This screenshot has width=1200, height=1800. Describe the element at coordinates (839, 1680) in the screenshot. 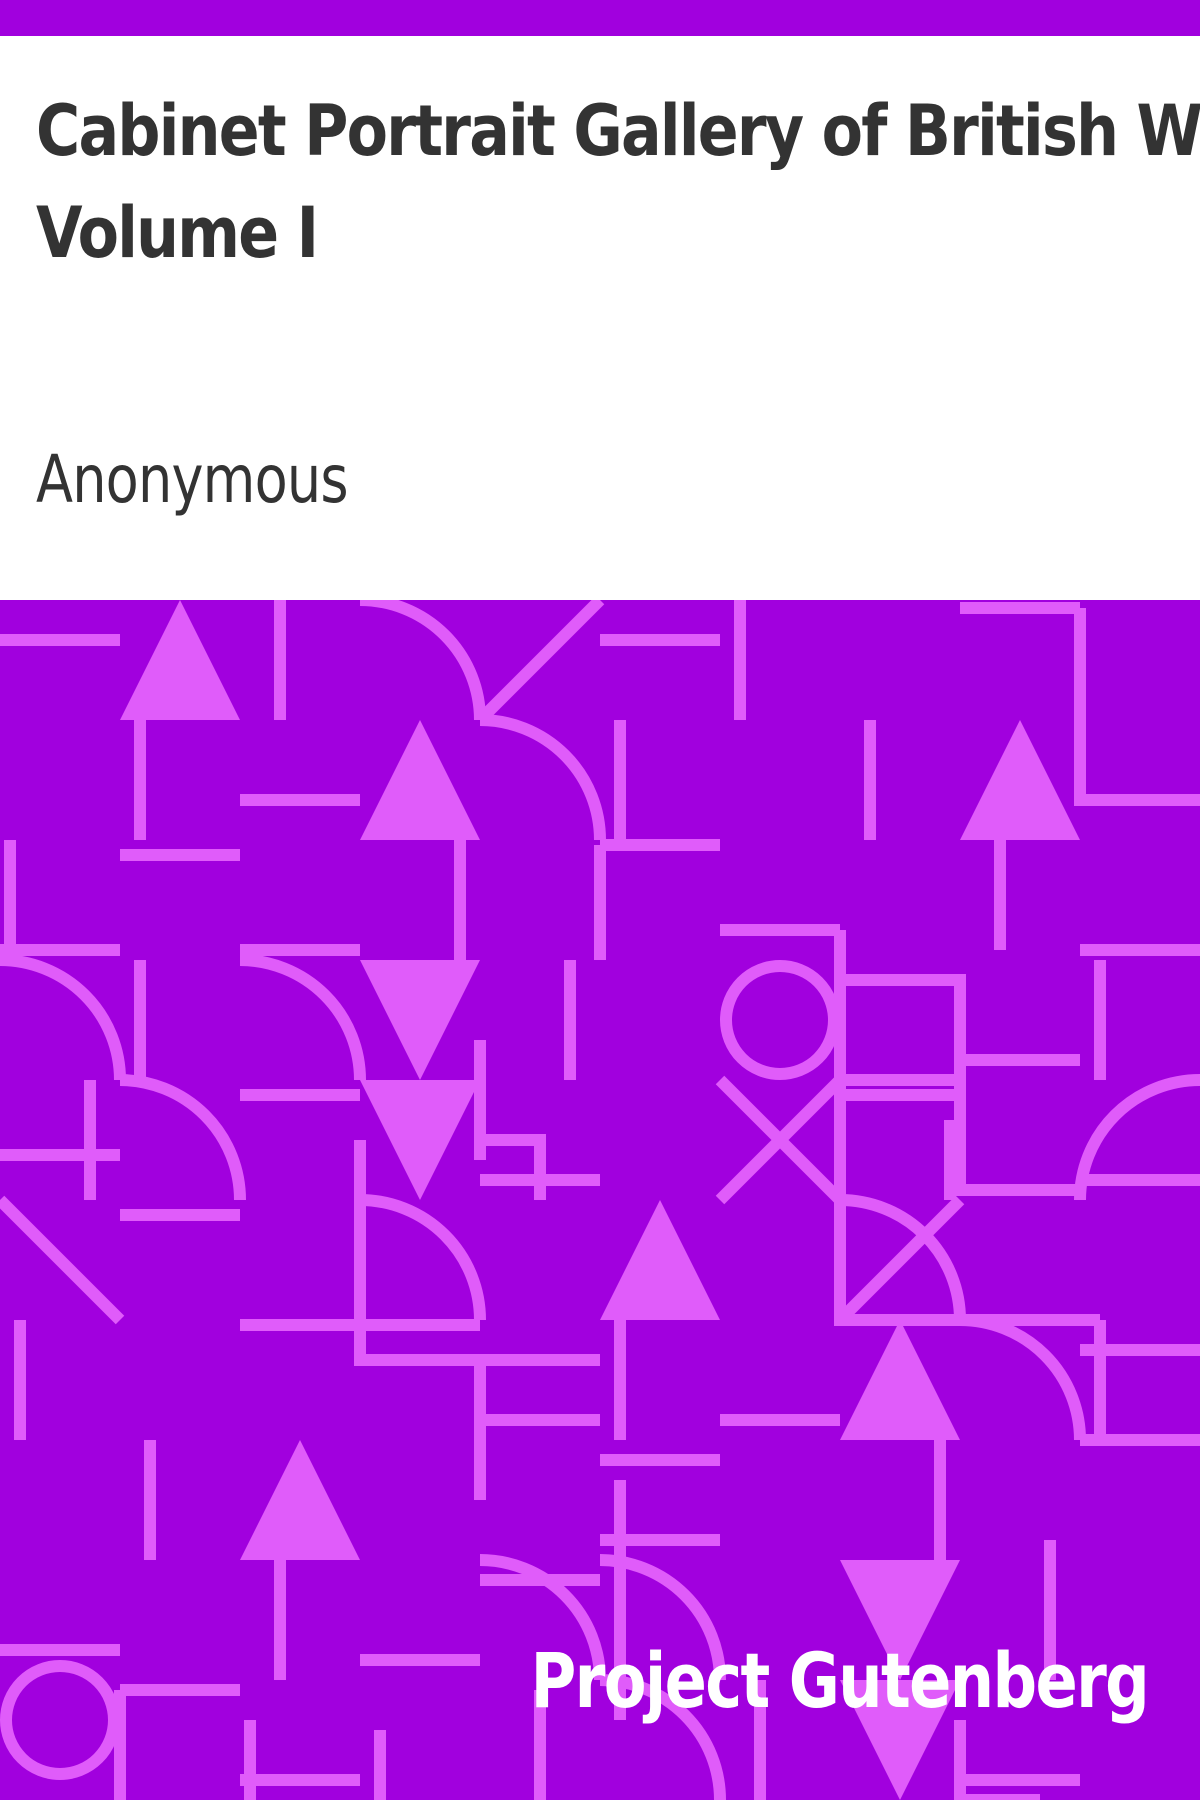

I see `publisher-name: Project Gutenberg` at that location.